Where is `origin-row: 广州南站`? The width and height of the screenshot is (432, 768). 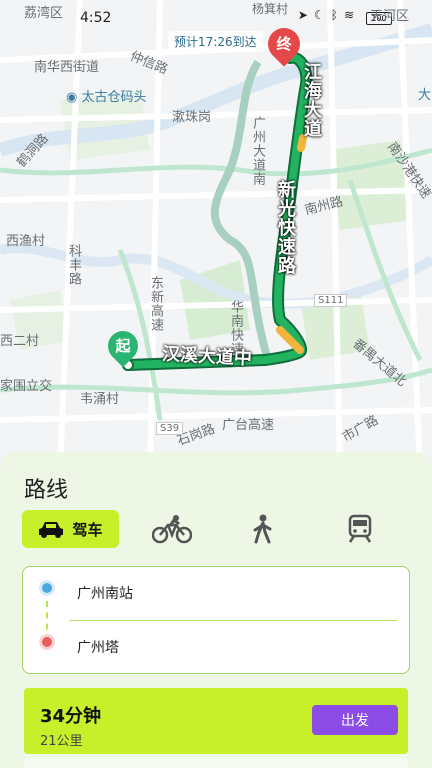
origin-row: 广州南站 is located at coordinates (216, 593).